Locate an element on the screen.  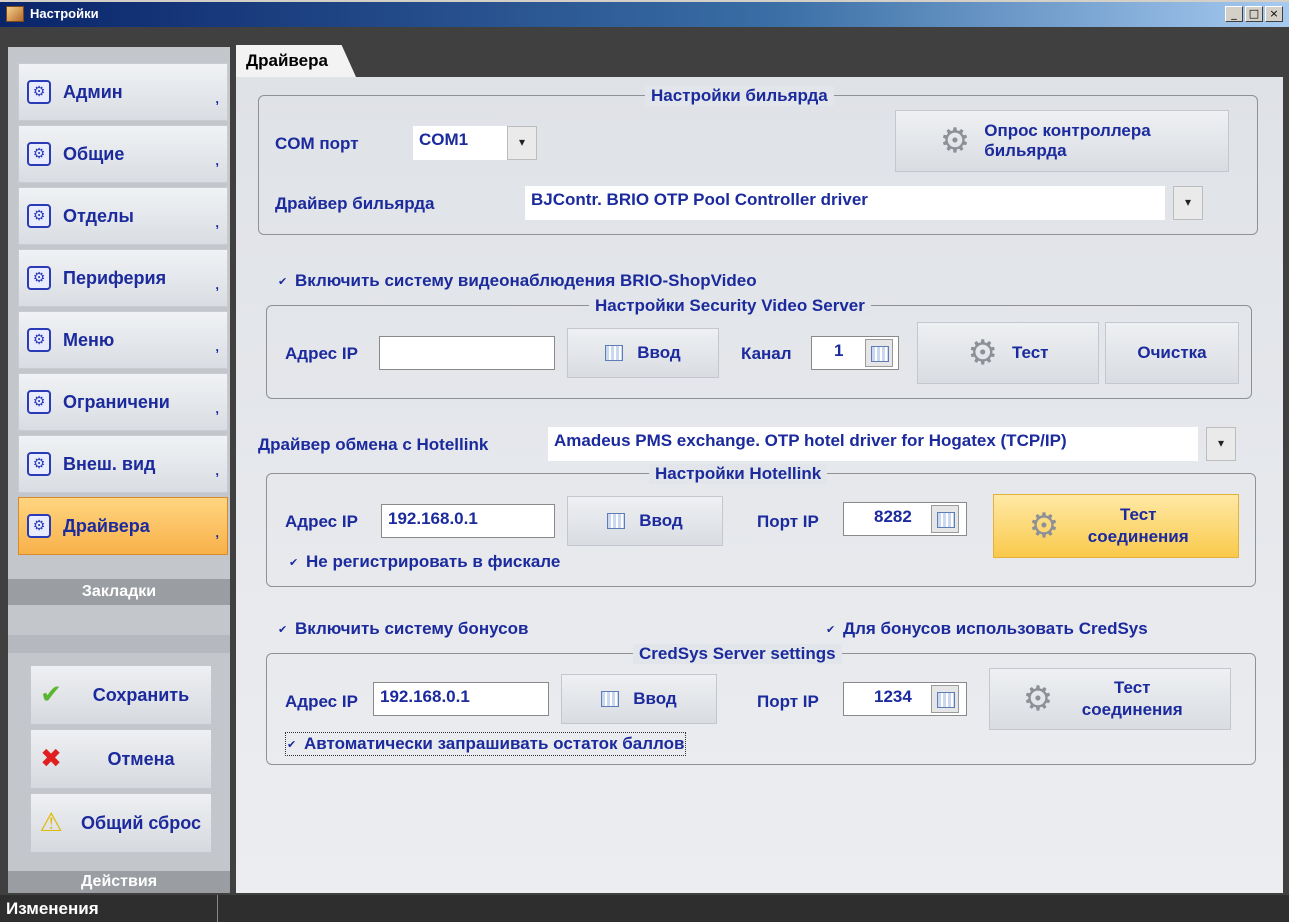
poll-controller-button: ⚙ Опрос контроллера бильярда is located at coordinates (1062, 141).